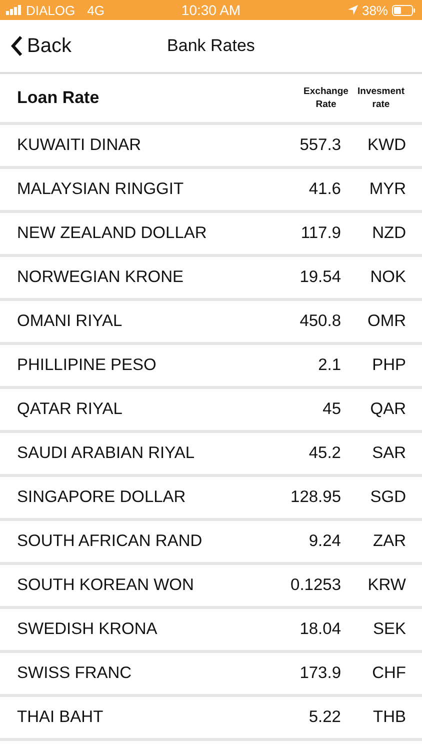 Image resolution: width=422 pixels, height=750 pixels. I want to click on currency-name: SOUTH KOREAN WON, so click(106, 585).